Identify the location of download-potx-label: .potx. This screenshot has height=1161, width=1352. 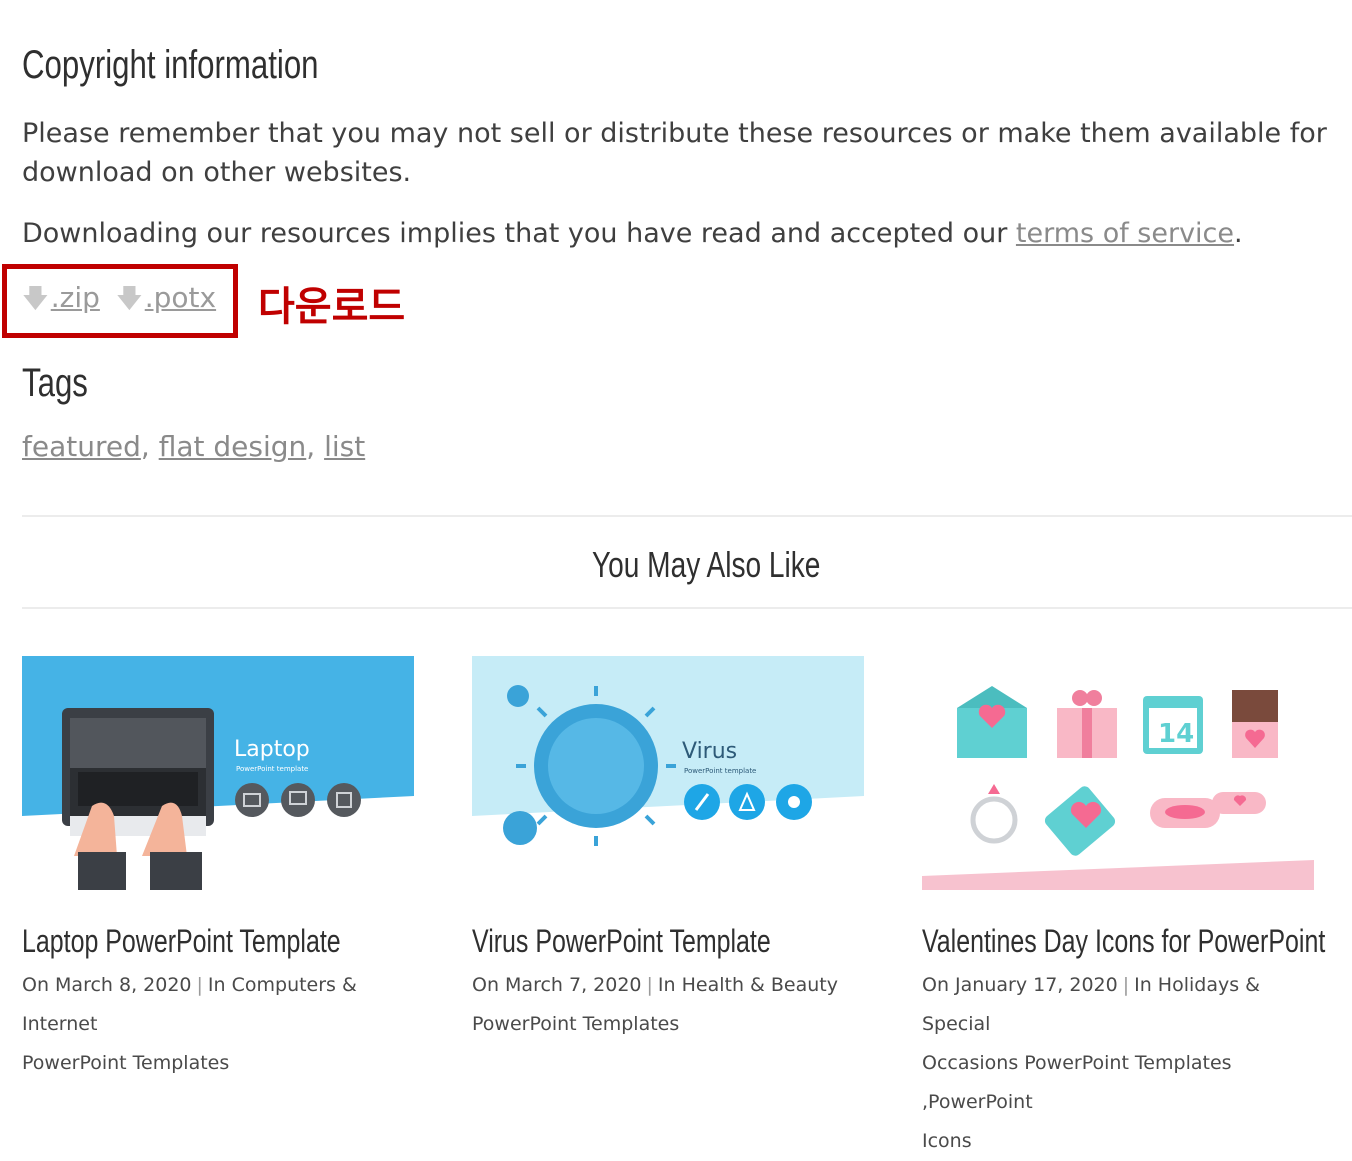
(180, 297).